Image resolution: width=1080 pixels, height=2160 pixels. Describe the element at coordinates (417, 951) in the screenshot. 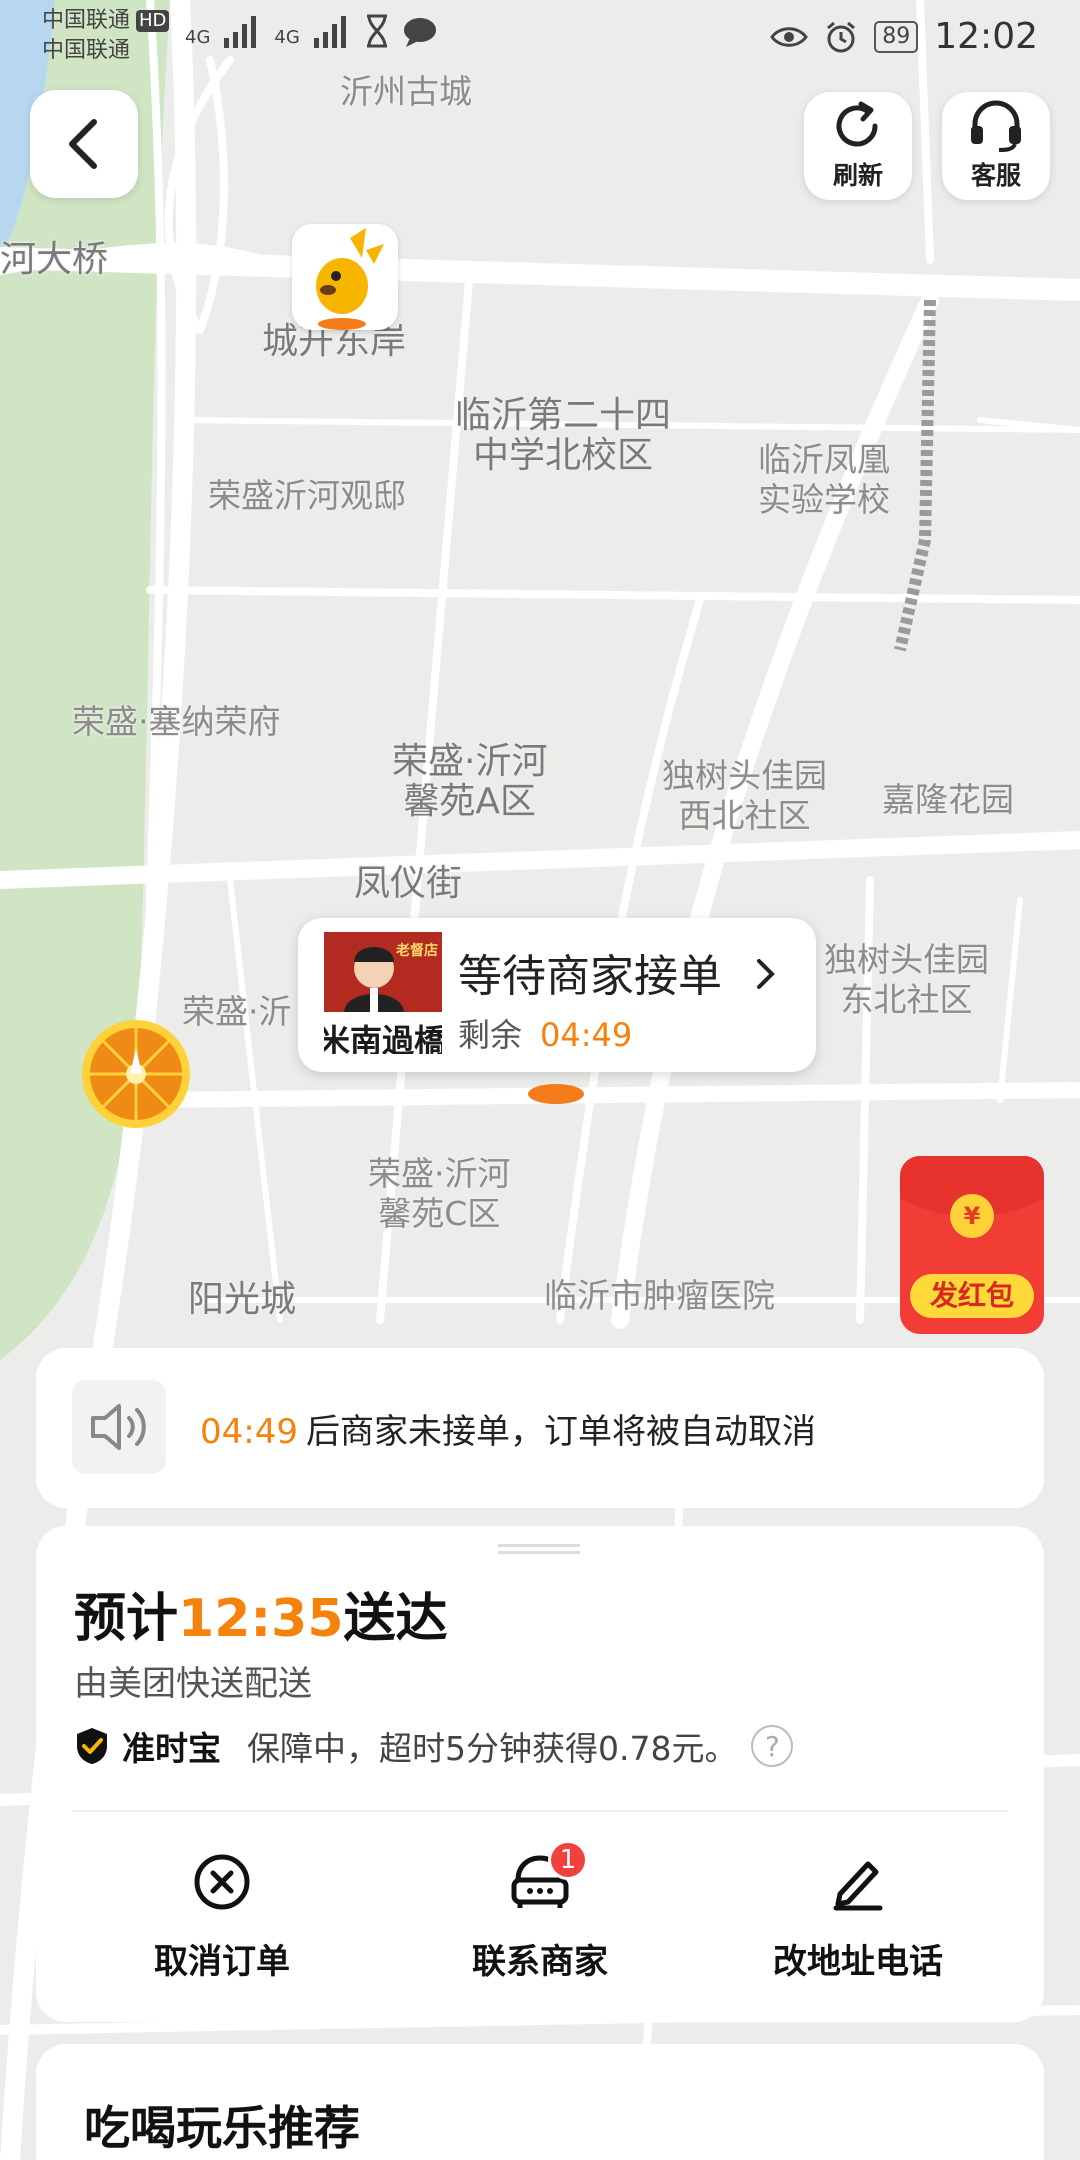

I see `merchant-badge-text: 老督店` at that location.